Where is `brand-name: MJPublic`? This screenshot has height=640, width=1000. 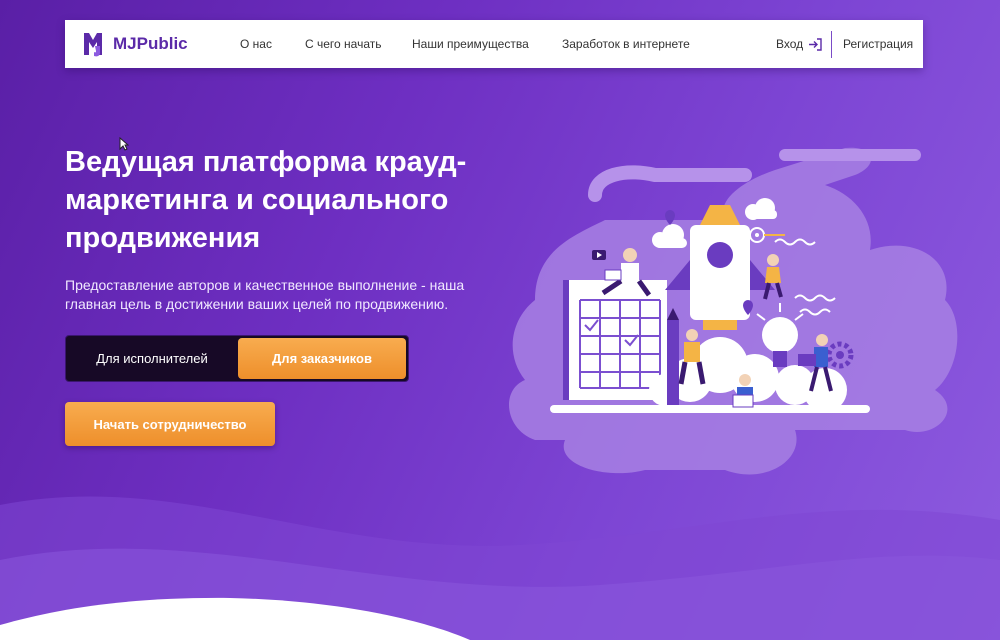
brand-name: MJPublic is located at coordinates (150, 43).